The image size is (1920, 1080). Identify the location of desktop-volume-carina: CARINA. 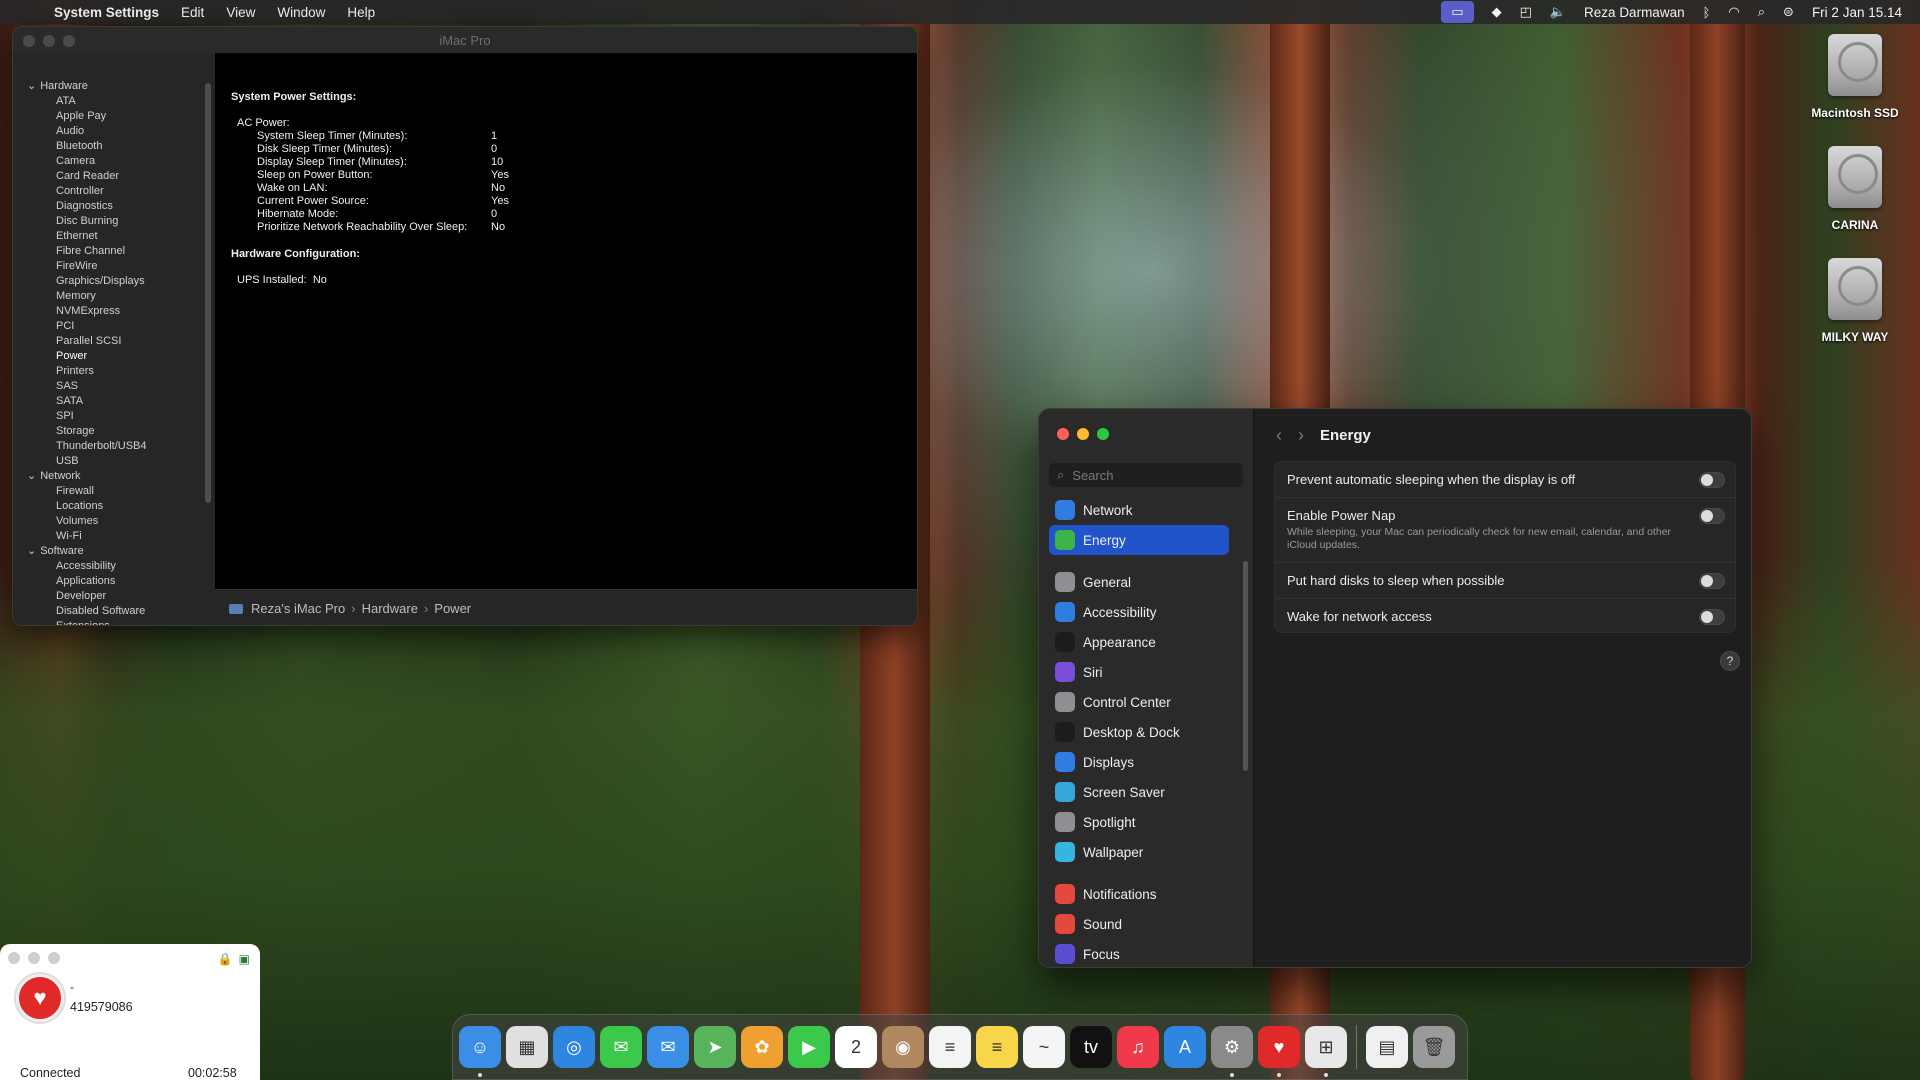
(1855, 189).